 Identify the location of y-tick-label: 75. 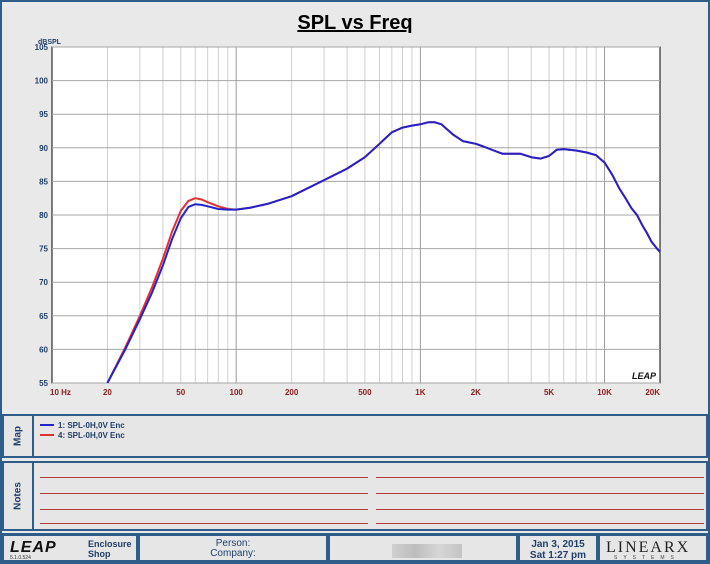
(43, 249).